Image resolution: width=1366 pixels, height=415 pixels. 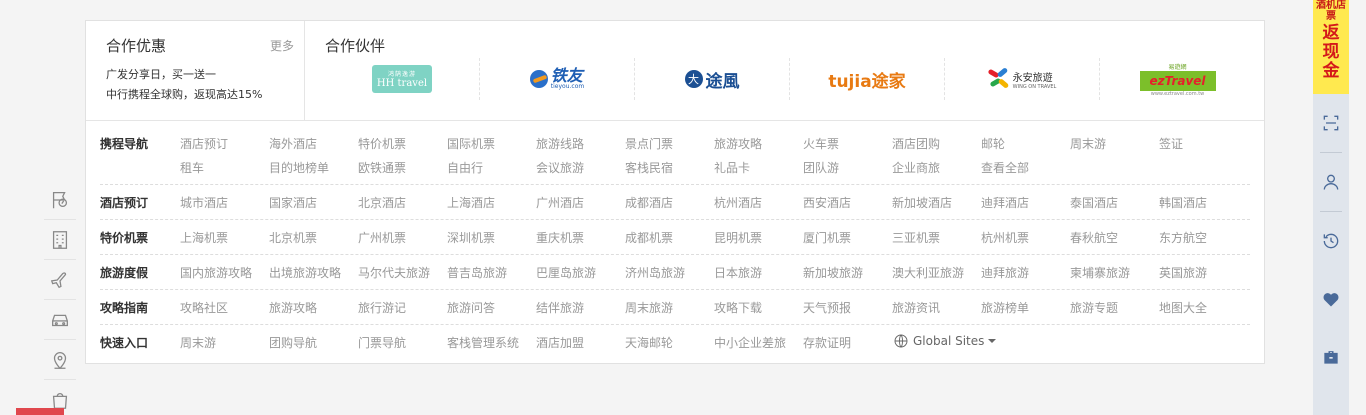 I want to click on sitemap-link: 门票导航, so click(x=382, y=342).